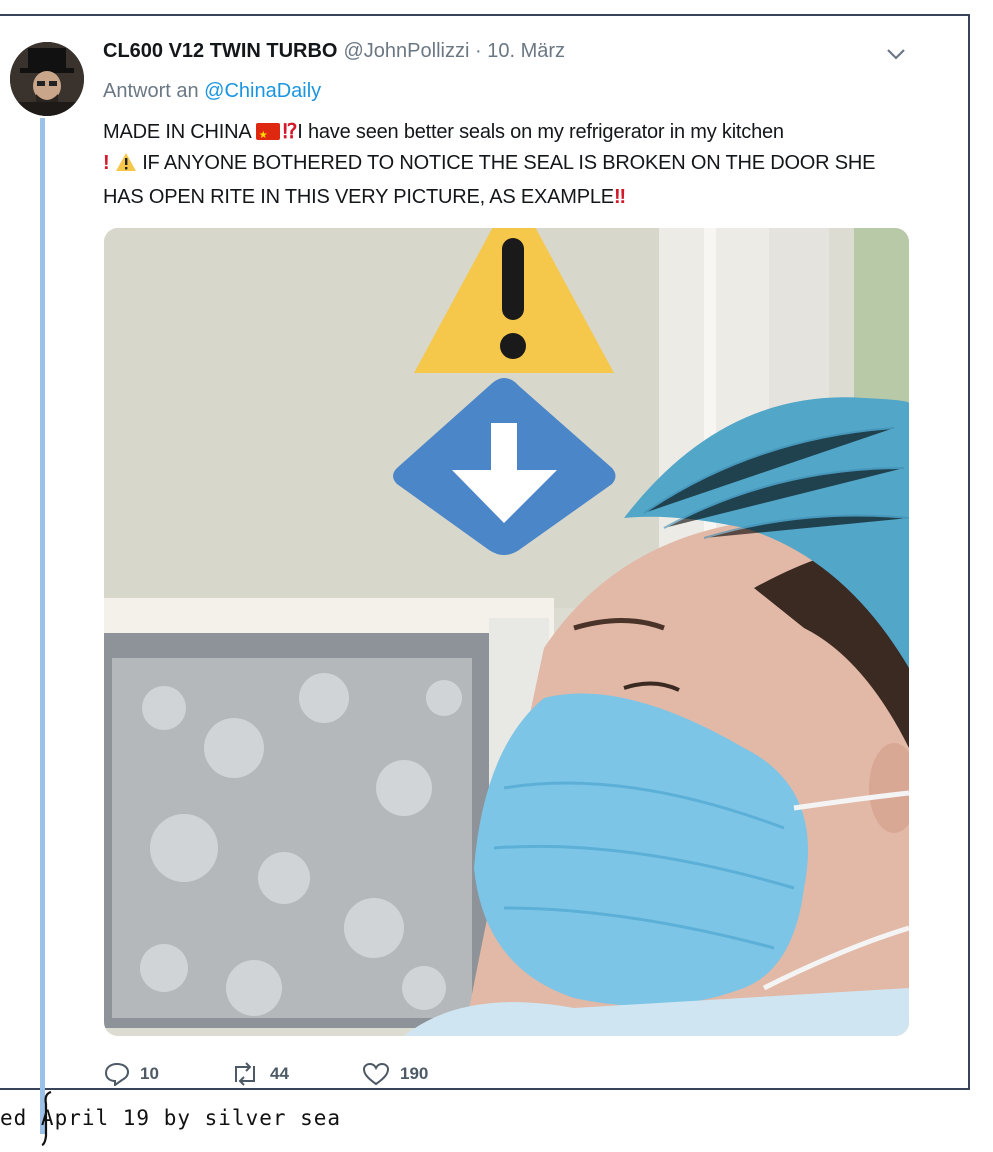 Image resolution: width=993 pixels, height=1152 pixels. Describe the element at coordinates (896, 54) in the screenshot. I see `chevron-down-icon` at that location.